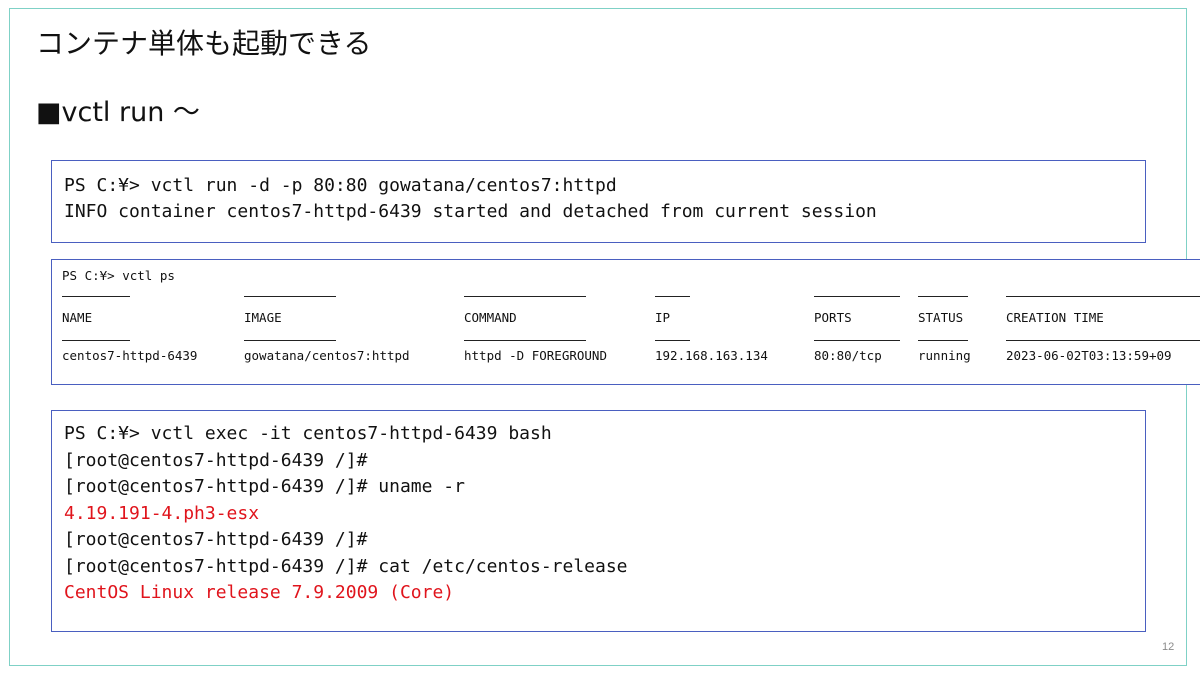  What do you see at coordinates (490, 317) in the screenshot?
I see `column-header: COMMAND` at bounding box center [490, 317].